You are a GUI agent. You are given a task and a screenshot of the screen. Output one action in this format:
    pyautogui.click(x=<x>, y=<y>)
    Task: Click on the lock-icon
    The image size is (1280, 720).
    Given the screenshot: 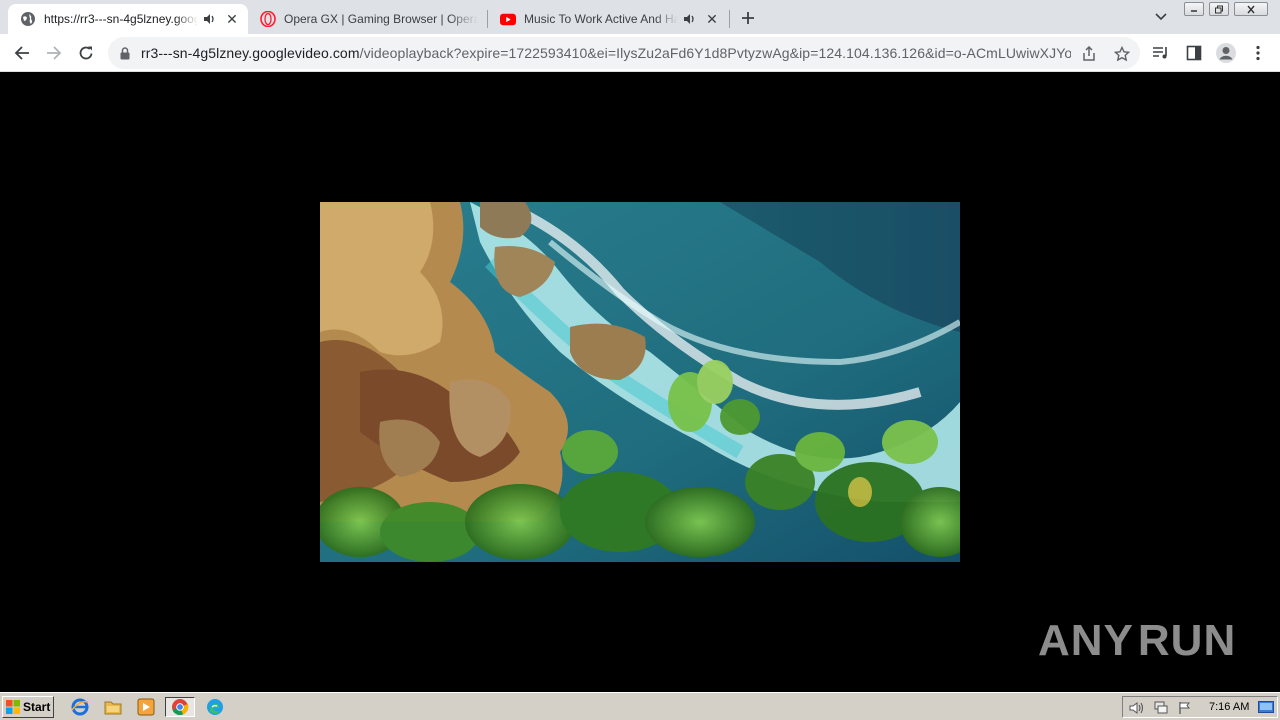 What is the action you would take?
    pyautogui.click(x=125, y=53)
    